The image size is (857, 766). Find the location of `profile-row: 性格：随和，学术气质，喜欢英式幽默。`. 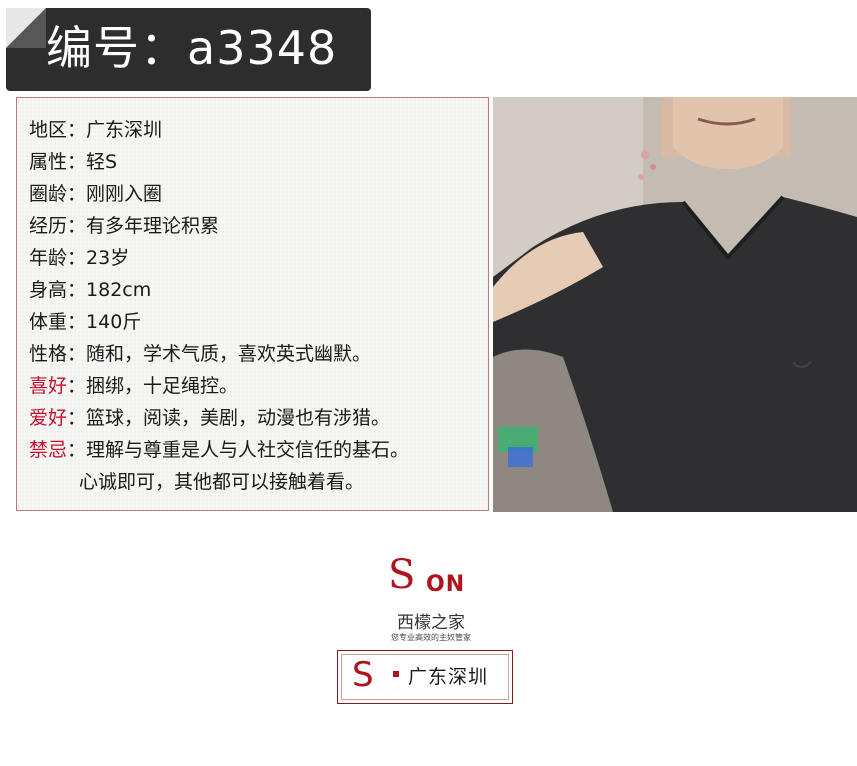

profile-row: 性格：随和，学术气质，喜欢英式幽默。 is located at coordinates (219, 354).